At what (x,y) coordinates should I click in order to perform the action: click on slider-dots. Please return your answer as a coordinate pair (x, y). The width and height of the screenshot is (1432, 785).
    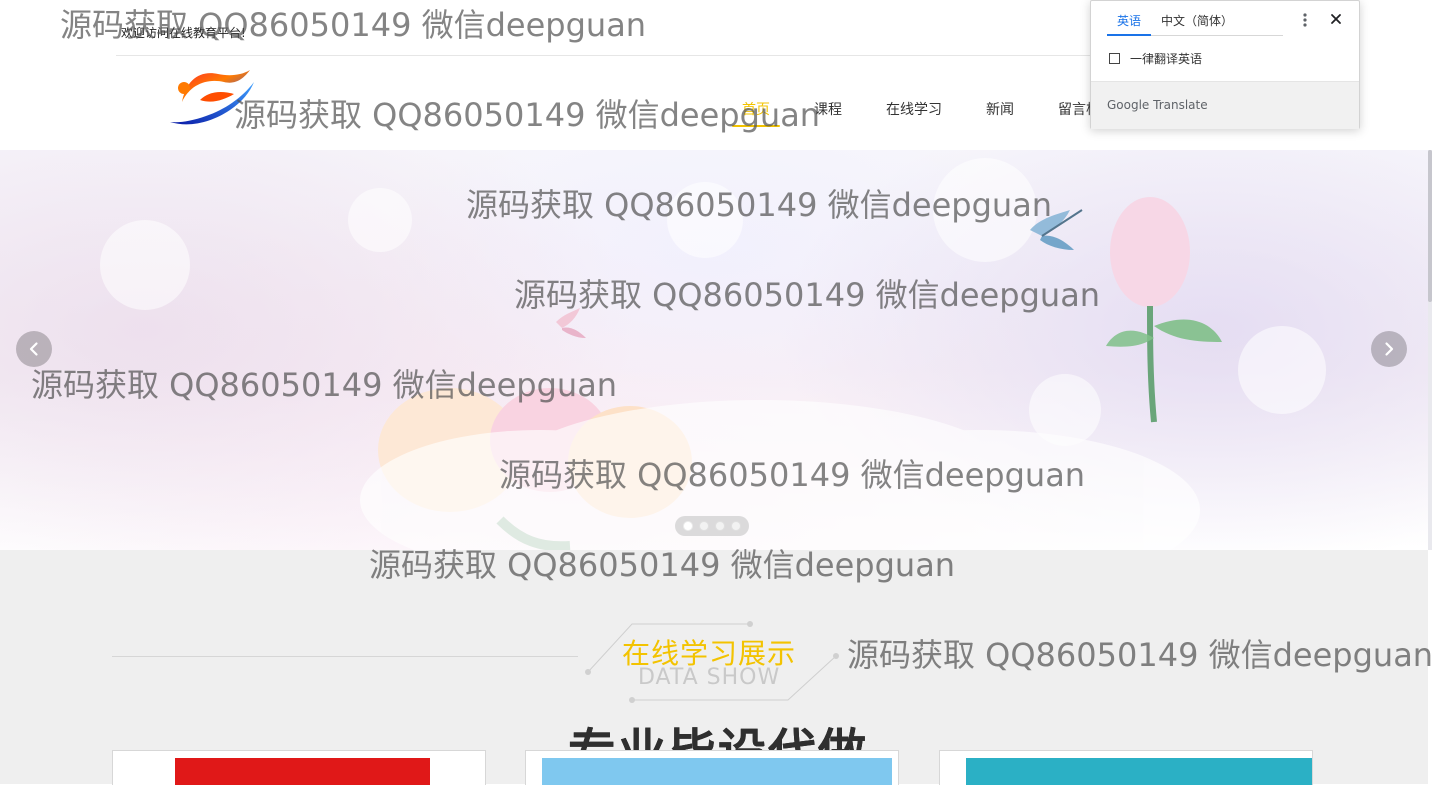
    Looking at the image, I should click on (712, 526).